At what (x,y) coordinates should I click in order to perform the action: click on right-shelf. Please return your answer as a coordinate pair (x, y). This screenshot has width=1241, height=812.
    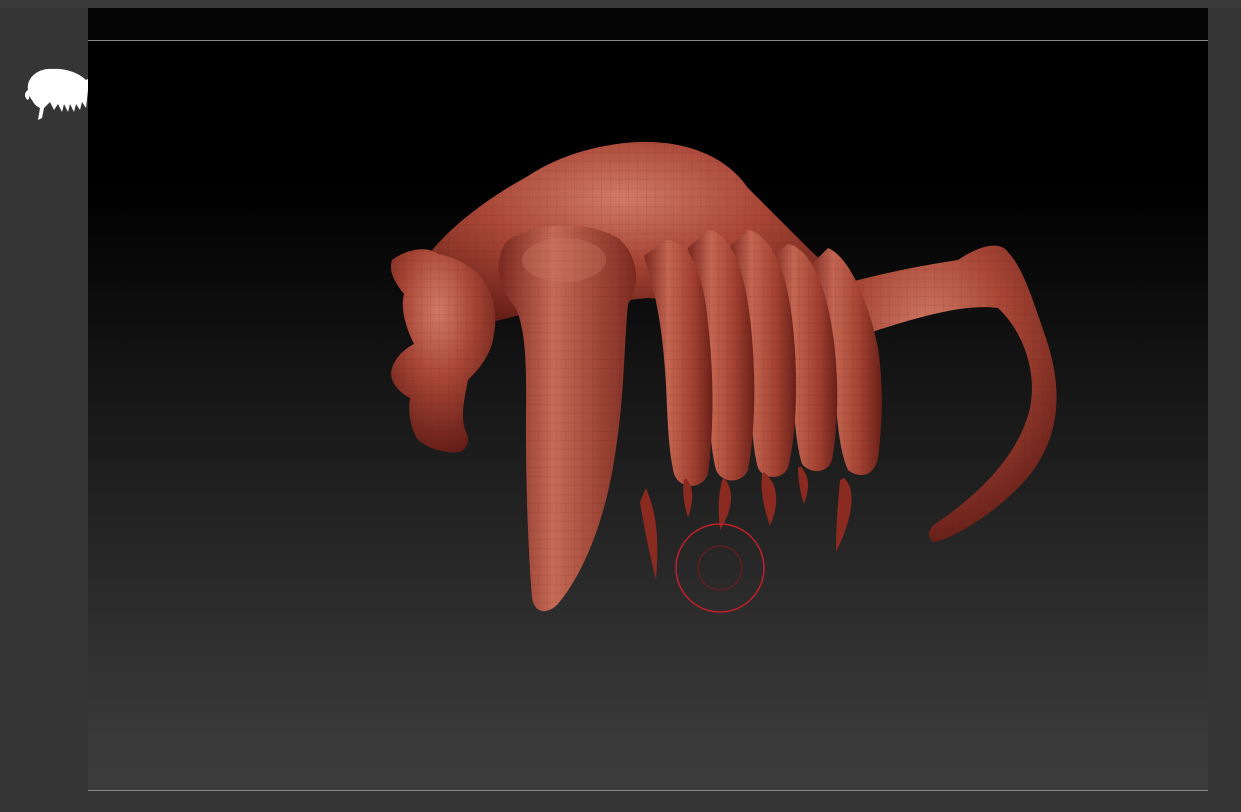
    Looking at the image, I should click on (1224, 410).